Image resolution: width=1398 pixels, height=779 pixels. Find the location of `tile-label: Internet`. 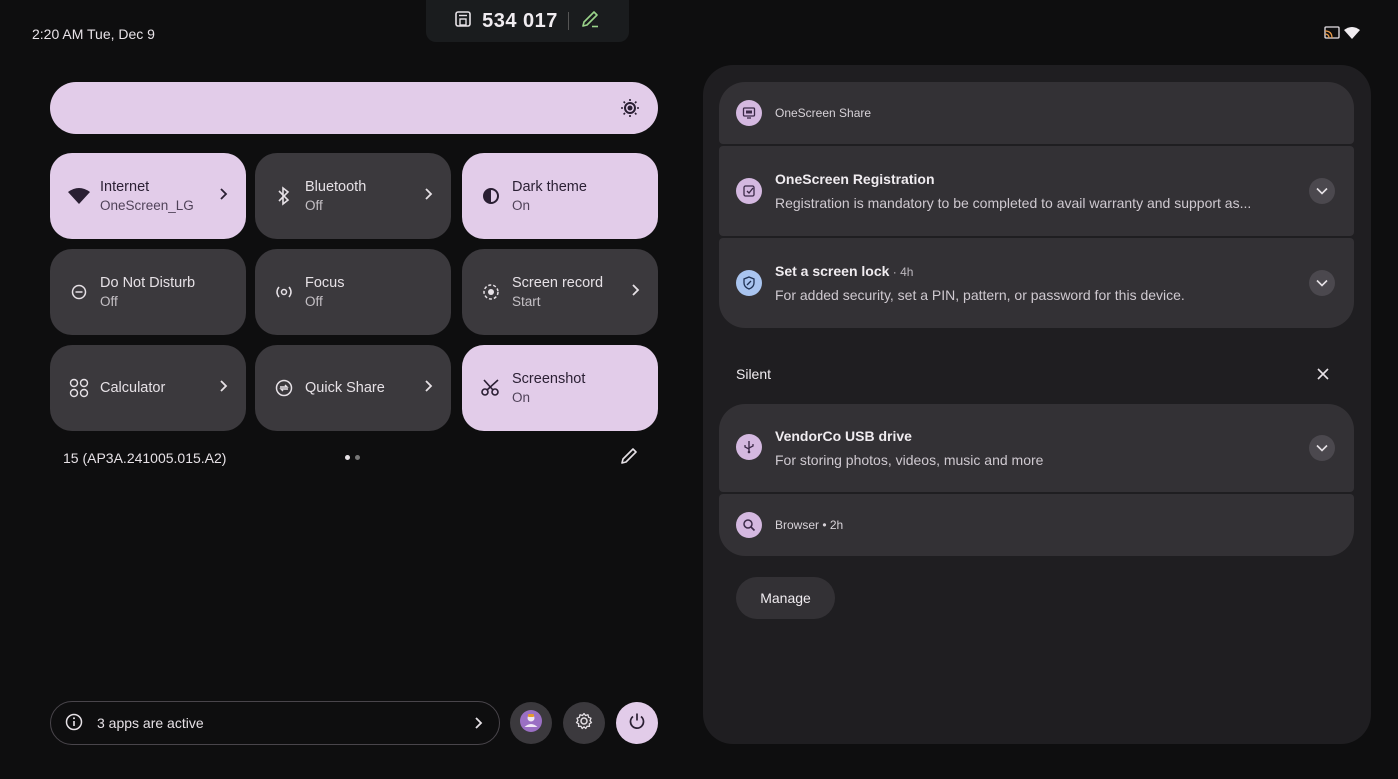

tile-label: Internet is located at coordinates (125, 187).